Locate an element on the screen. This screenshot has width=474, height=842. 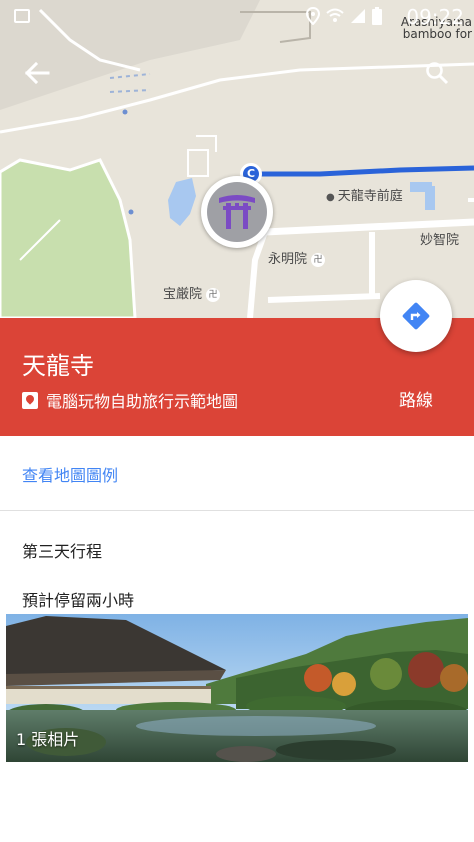
wifi-icon is located at coordinates (335, 15).